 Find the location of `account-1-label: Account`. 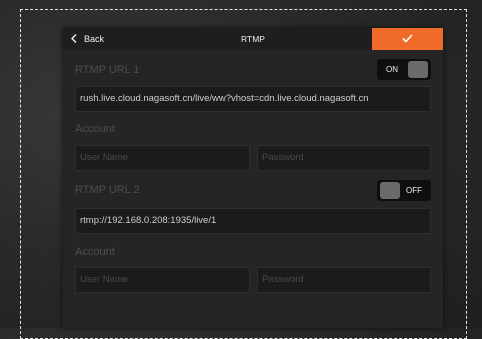

account-1-label: Account is located at coordinates (95, 129).